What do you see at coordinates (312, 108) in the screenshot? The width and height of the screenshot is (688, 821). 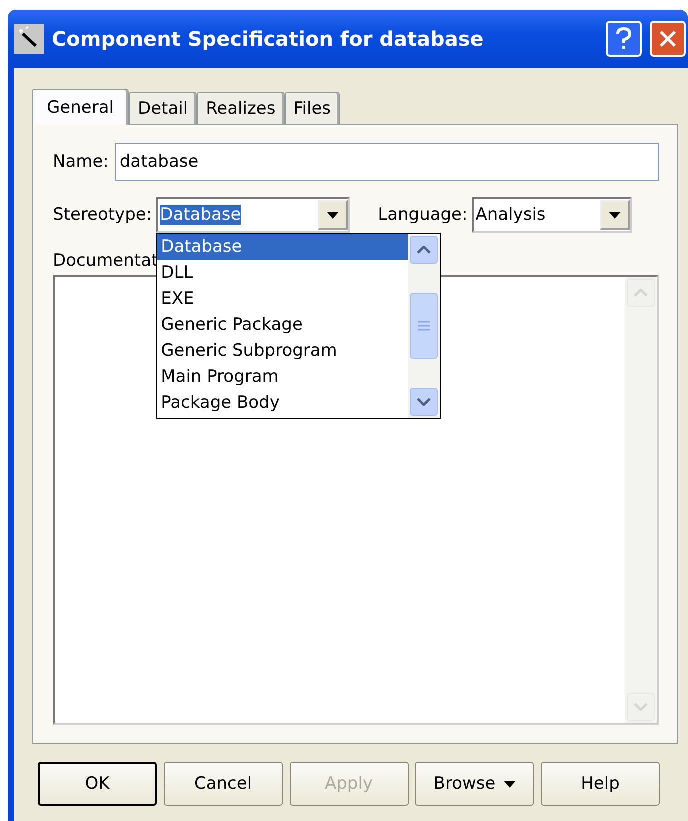 I see `tab: Files` at bounding box center [312, 108].